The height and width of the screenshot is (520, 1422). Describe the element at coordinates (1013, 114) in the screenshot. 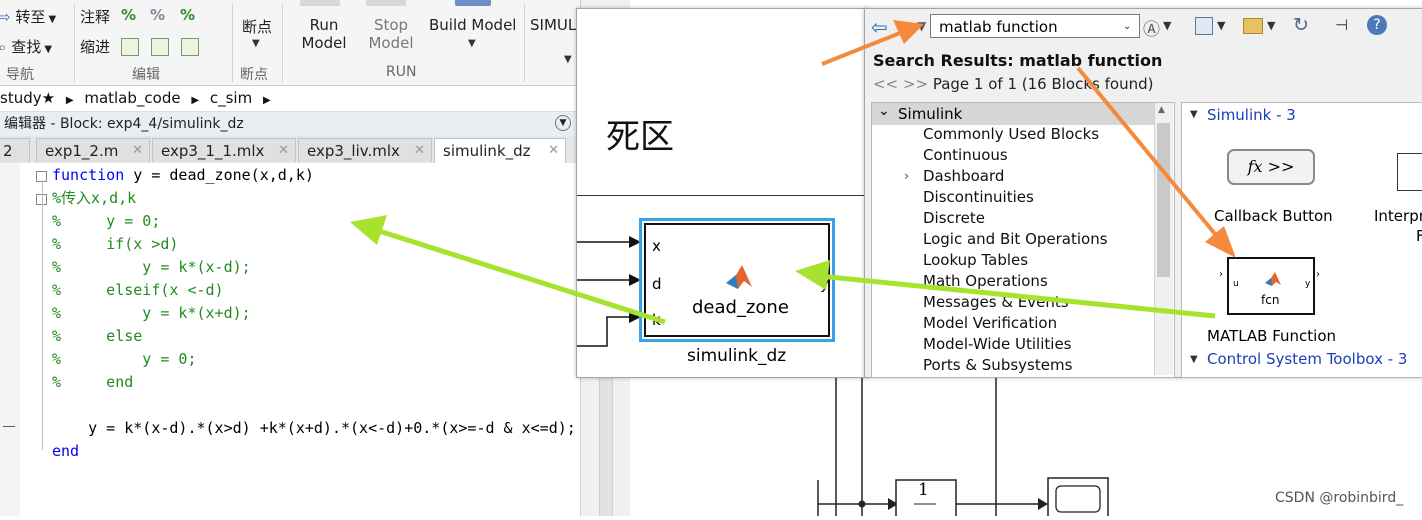

I see `tree-root-row: ⌄ Simulink` at that location.